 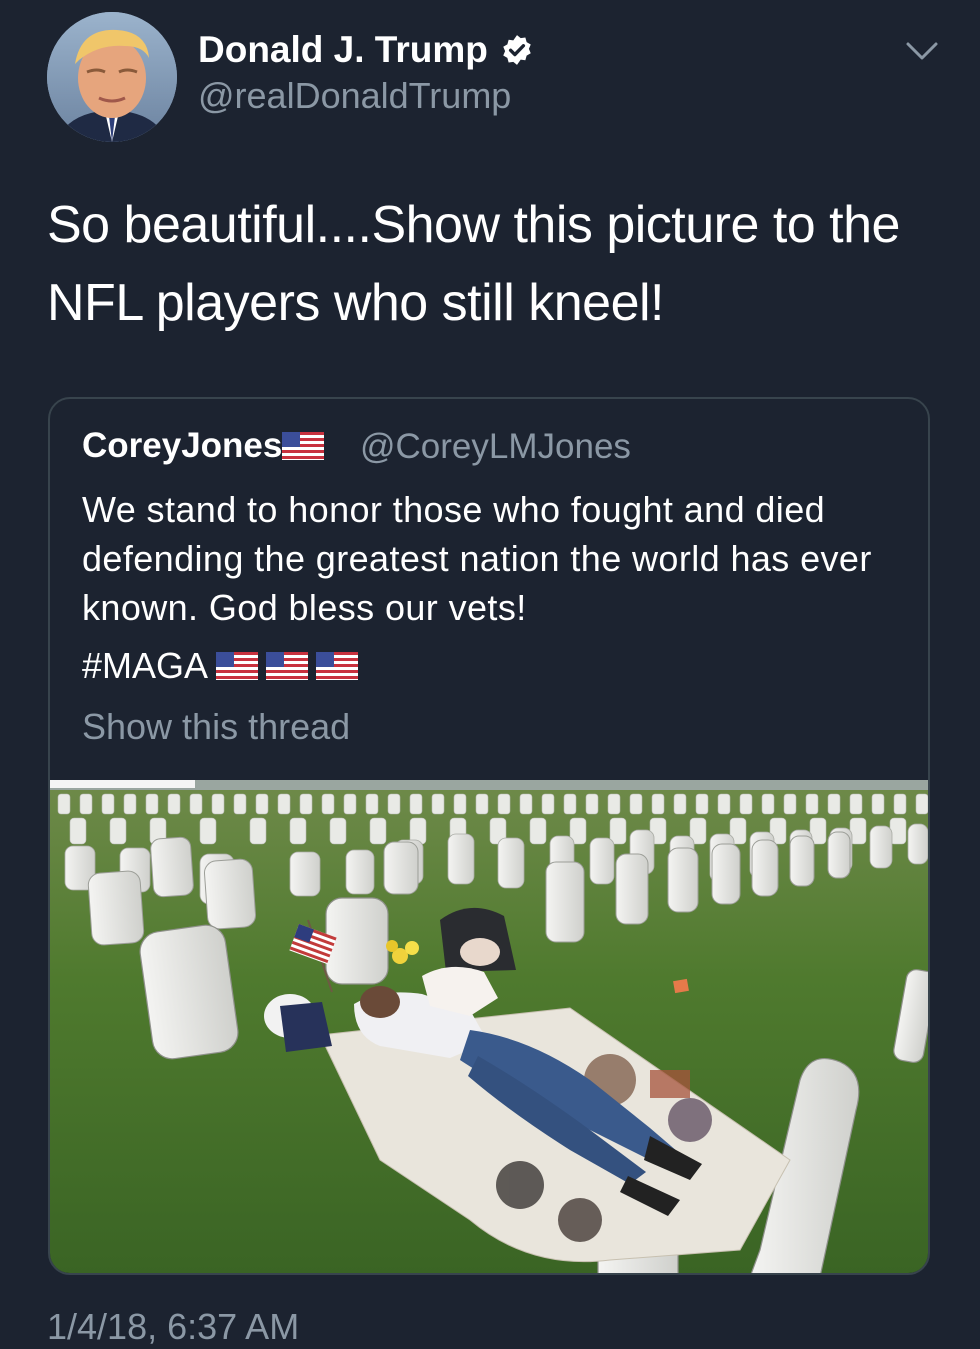 I want to click on chevron-down-icon, so click(x=922, y=51).